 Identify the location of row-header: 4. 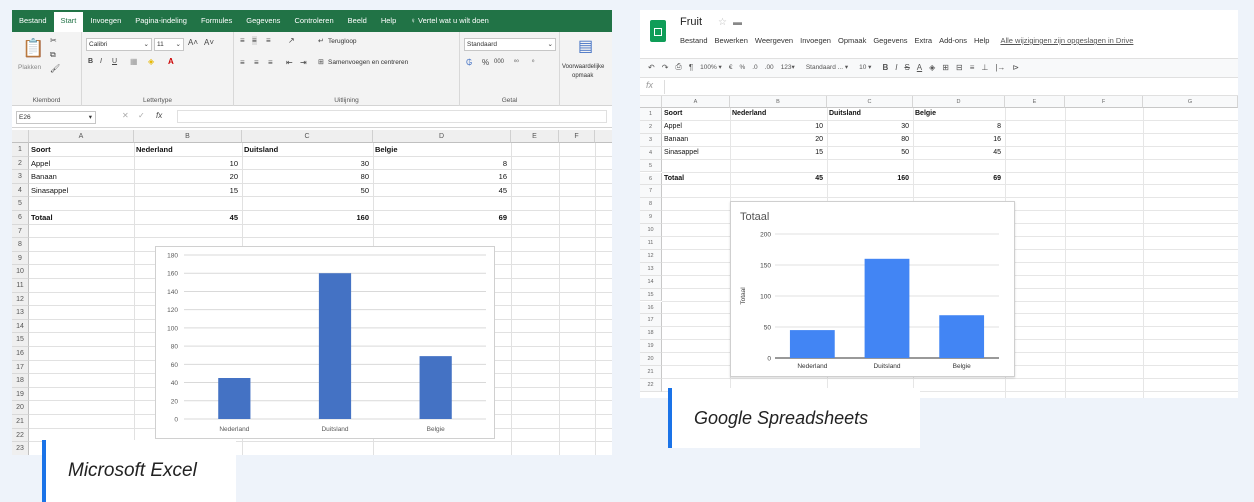
(651, 153).